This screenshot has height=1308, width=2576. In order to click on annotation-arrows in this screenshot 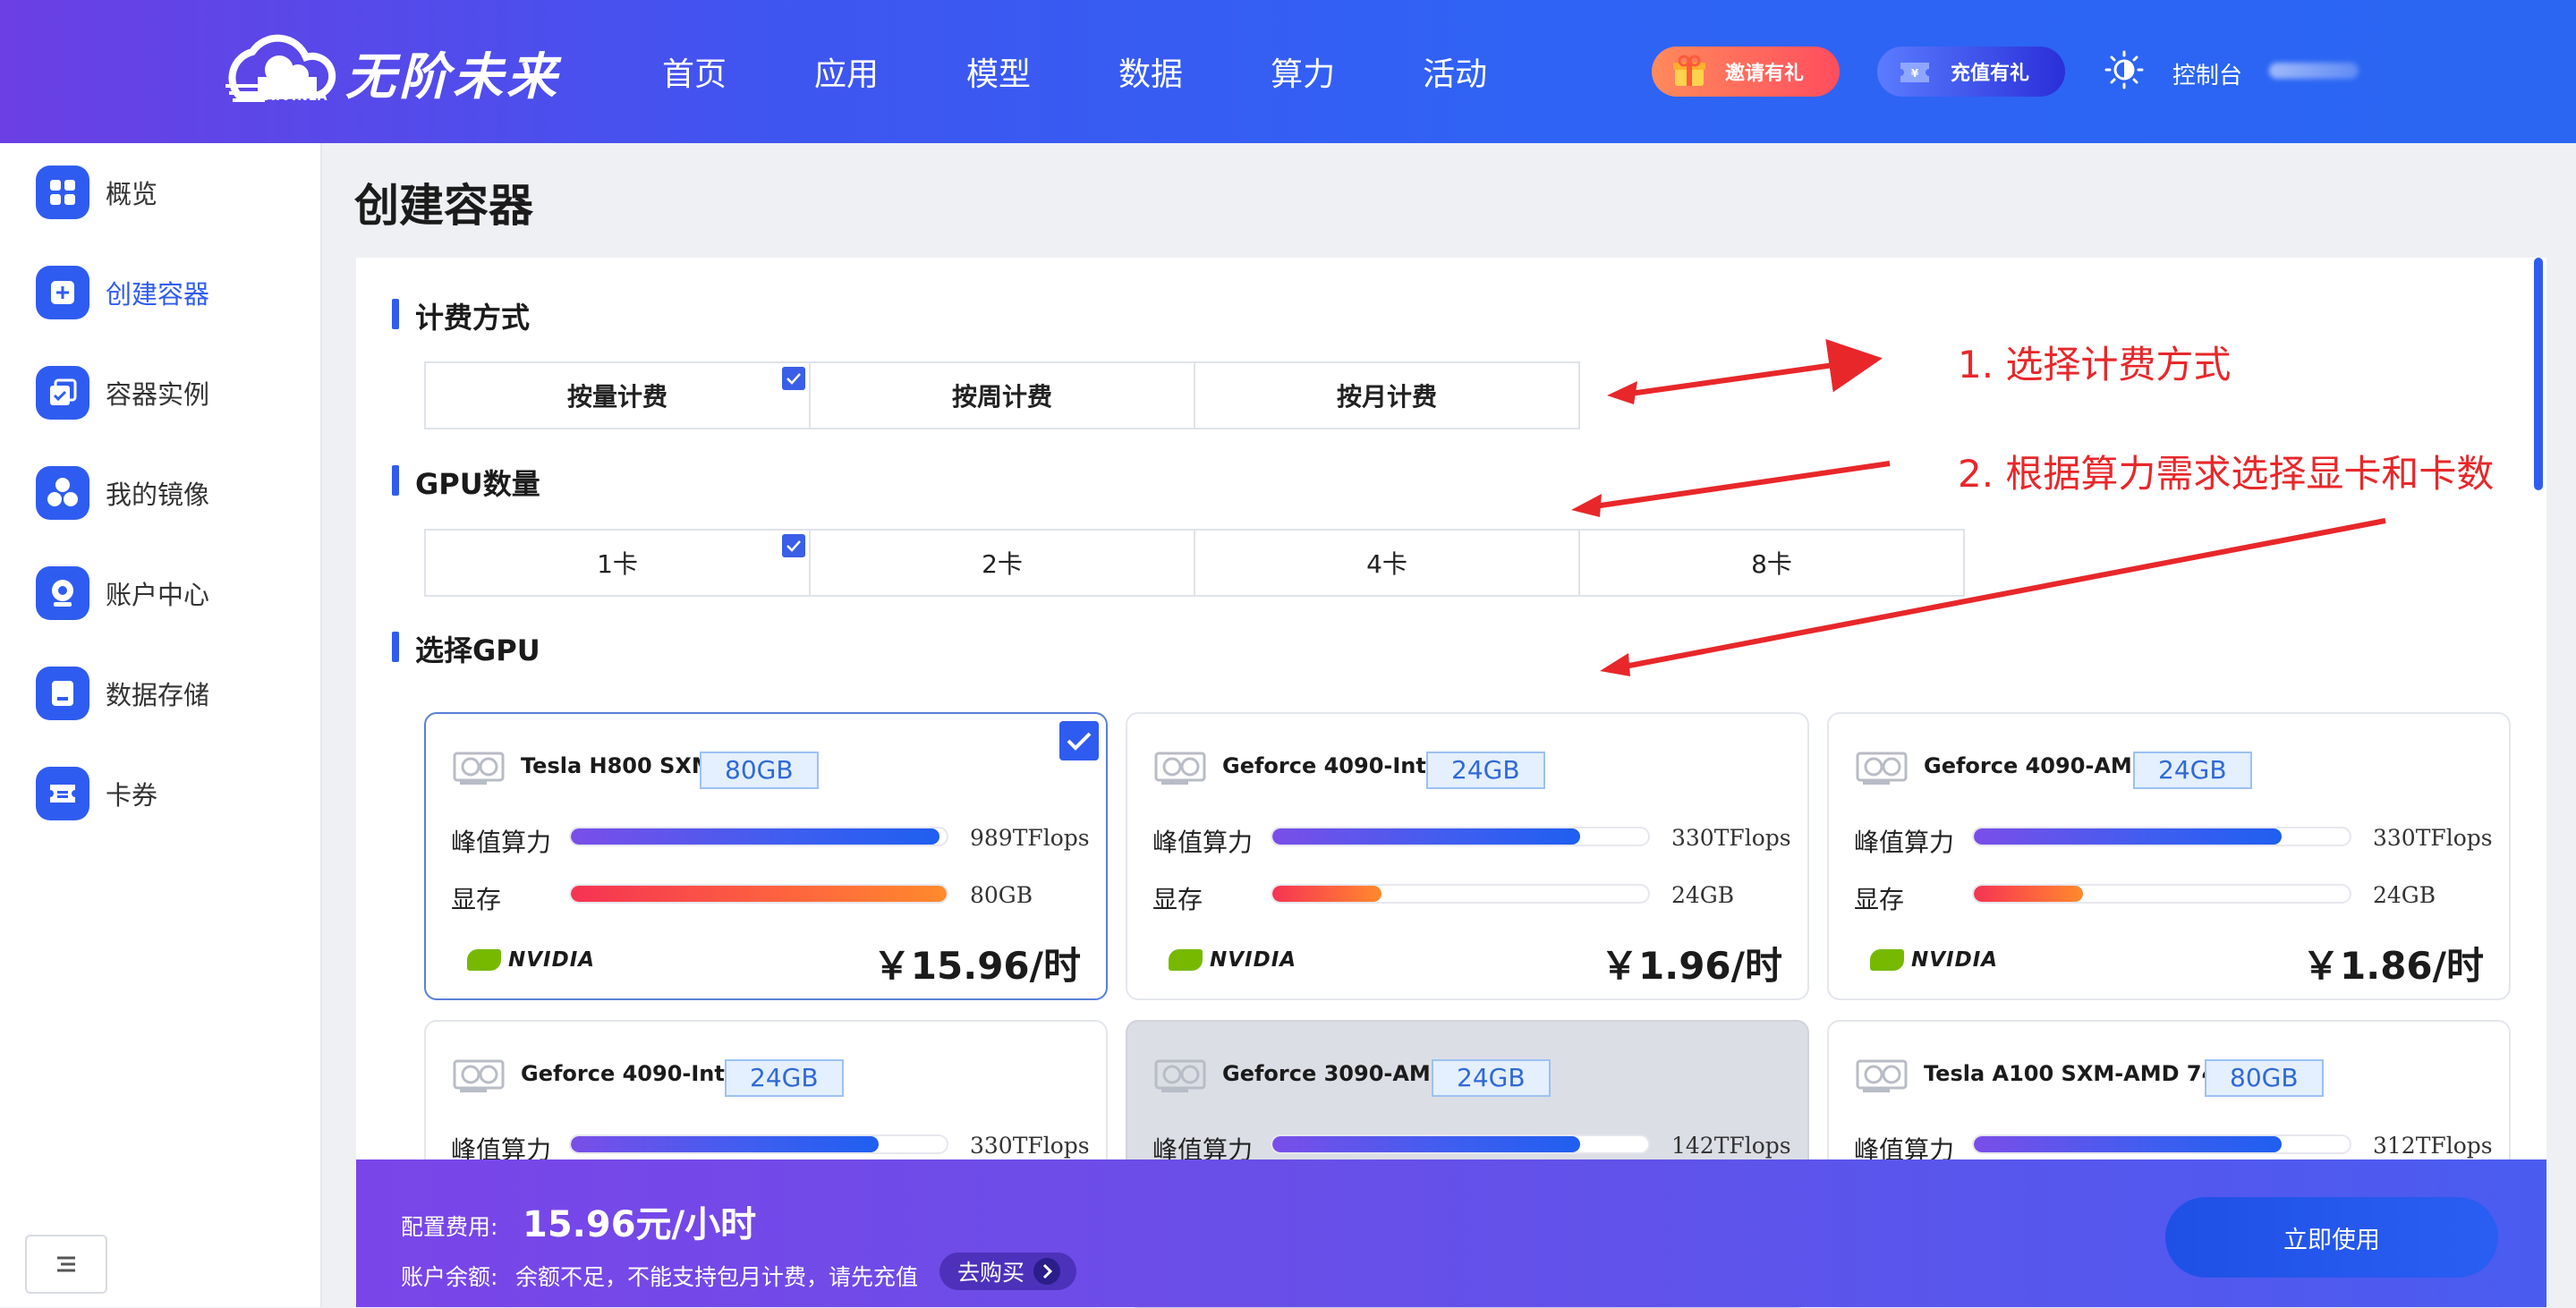, I will do `click(1978, 507)`.